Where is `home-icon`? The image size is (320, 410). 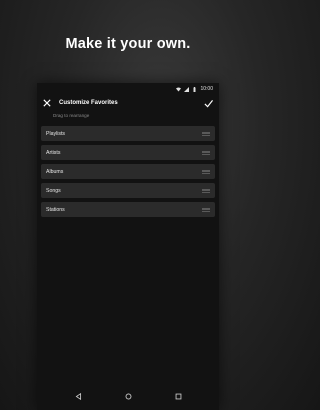 home-icon is located at coordinates (128, 396).